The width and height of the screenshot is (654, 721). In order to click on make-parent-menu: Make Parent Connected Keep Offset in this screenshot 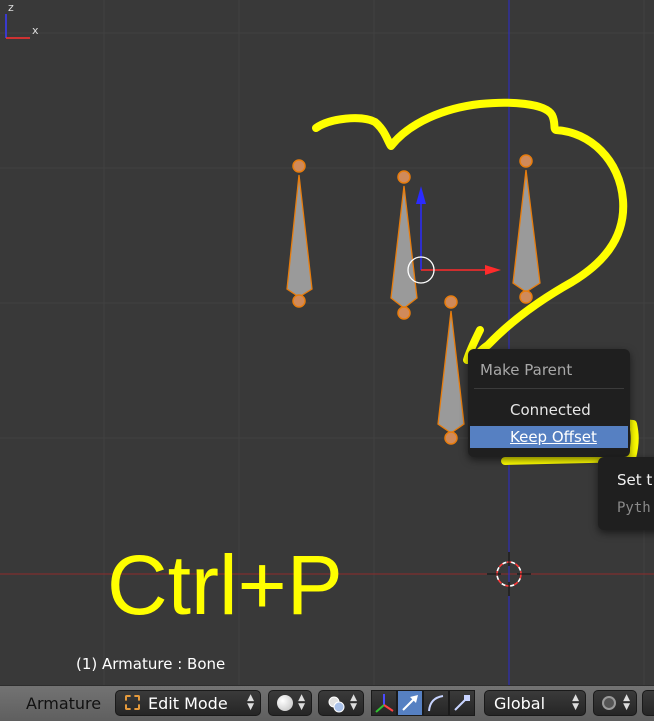, I will do `click(549, 403)`.